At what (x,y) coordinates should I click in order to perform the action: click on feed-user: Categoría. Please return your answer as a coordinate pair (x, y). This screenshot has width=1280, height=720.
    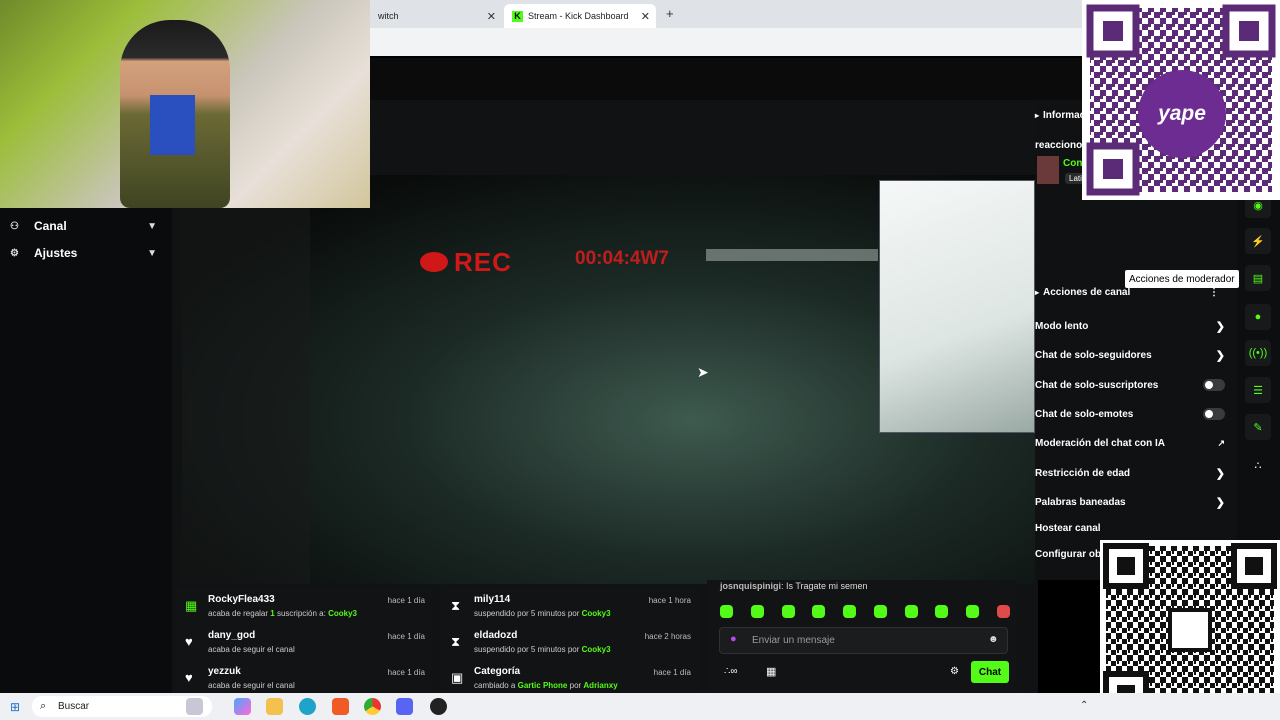
    Looking at the image, I should click on (497, 671).